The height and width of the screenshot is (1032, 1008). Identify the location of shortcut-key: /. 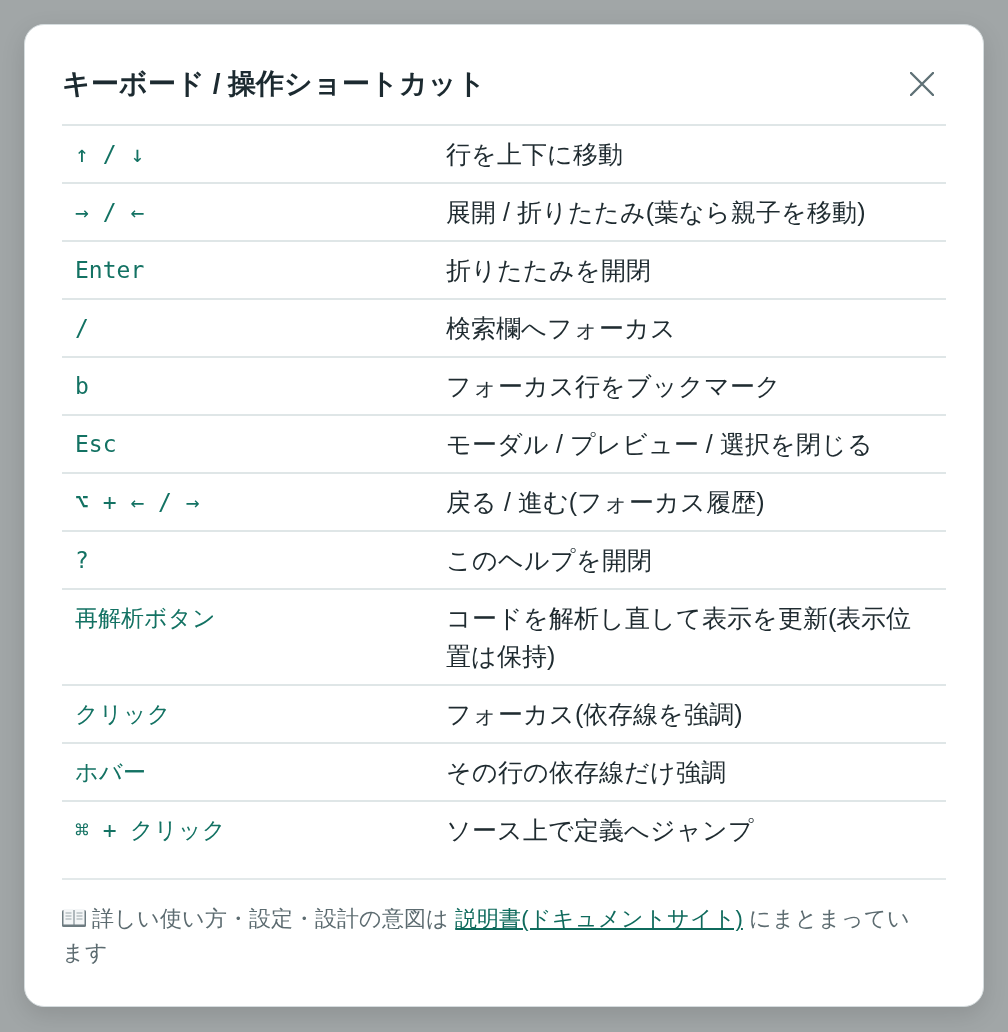
(82, 328).